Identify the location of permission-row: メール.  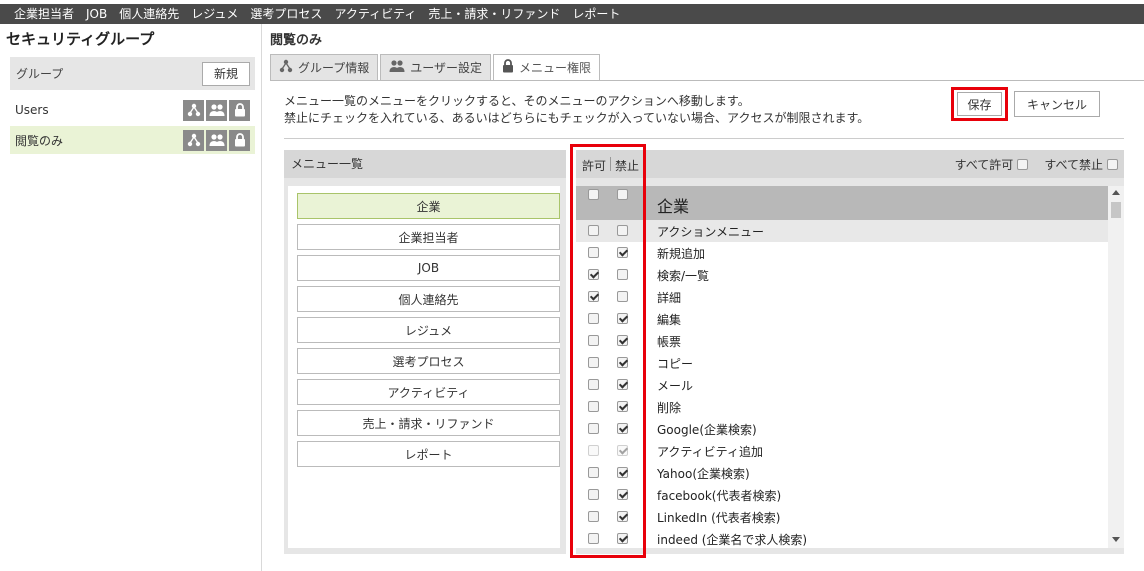
(842, 385).